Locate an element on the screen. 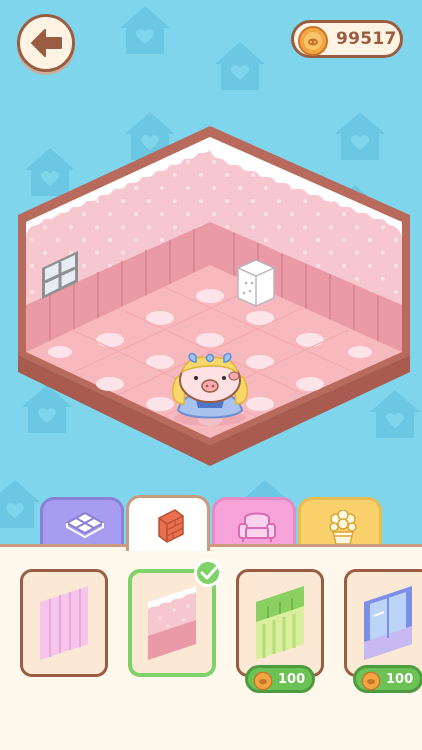 This screenshot has width=422, height=750. armchair-icon is located at coordinates (257, 527).